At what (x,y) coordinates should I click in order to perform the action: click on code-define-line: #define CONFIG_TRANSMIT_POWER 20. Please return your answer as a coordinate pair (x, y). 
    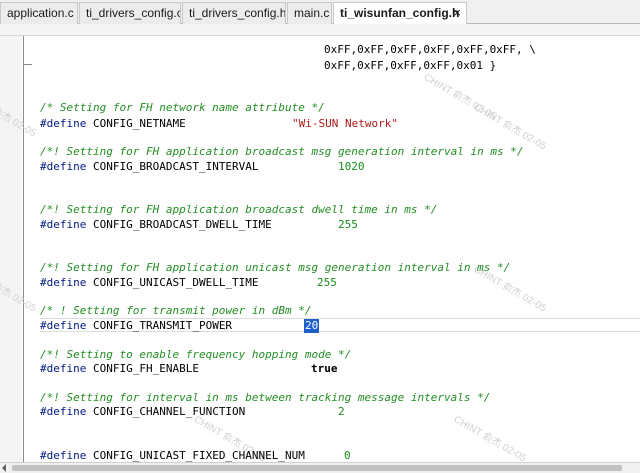
    Looking at the image, I should click on (180, 326).